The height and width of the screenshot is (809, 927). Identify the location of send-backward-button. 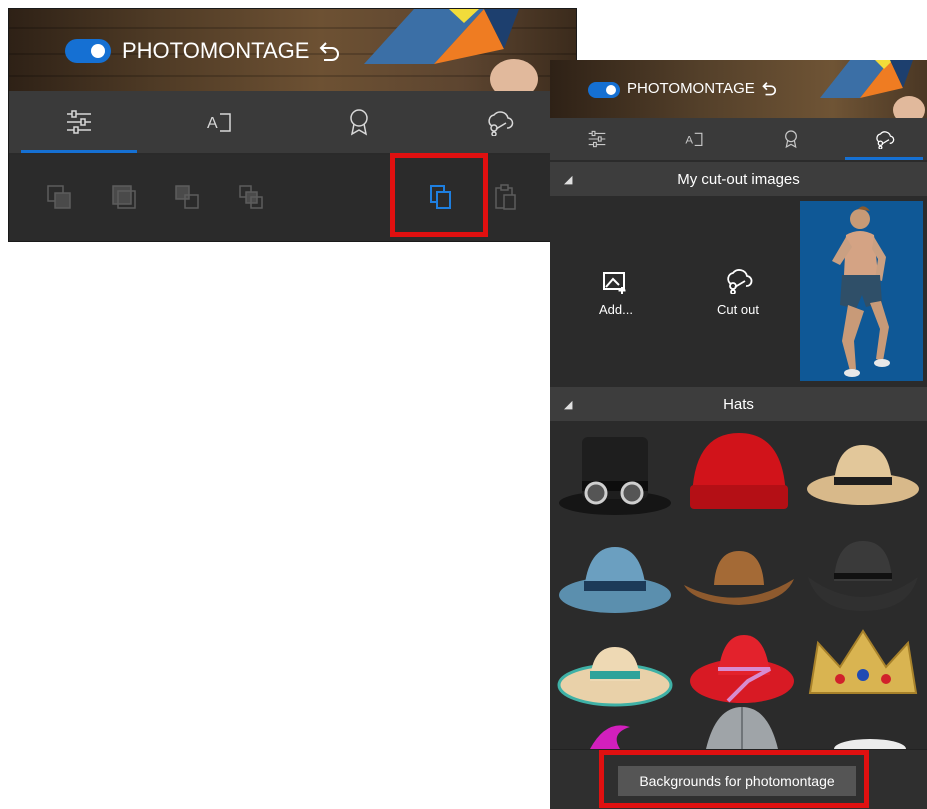
(124, 197).